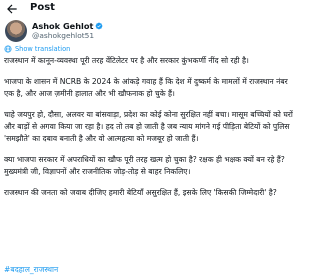 The height and width of the screenshot is (278, 320). I want to click on author-handle: @ashokgehlot51, so click(67, 36).